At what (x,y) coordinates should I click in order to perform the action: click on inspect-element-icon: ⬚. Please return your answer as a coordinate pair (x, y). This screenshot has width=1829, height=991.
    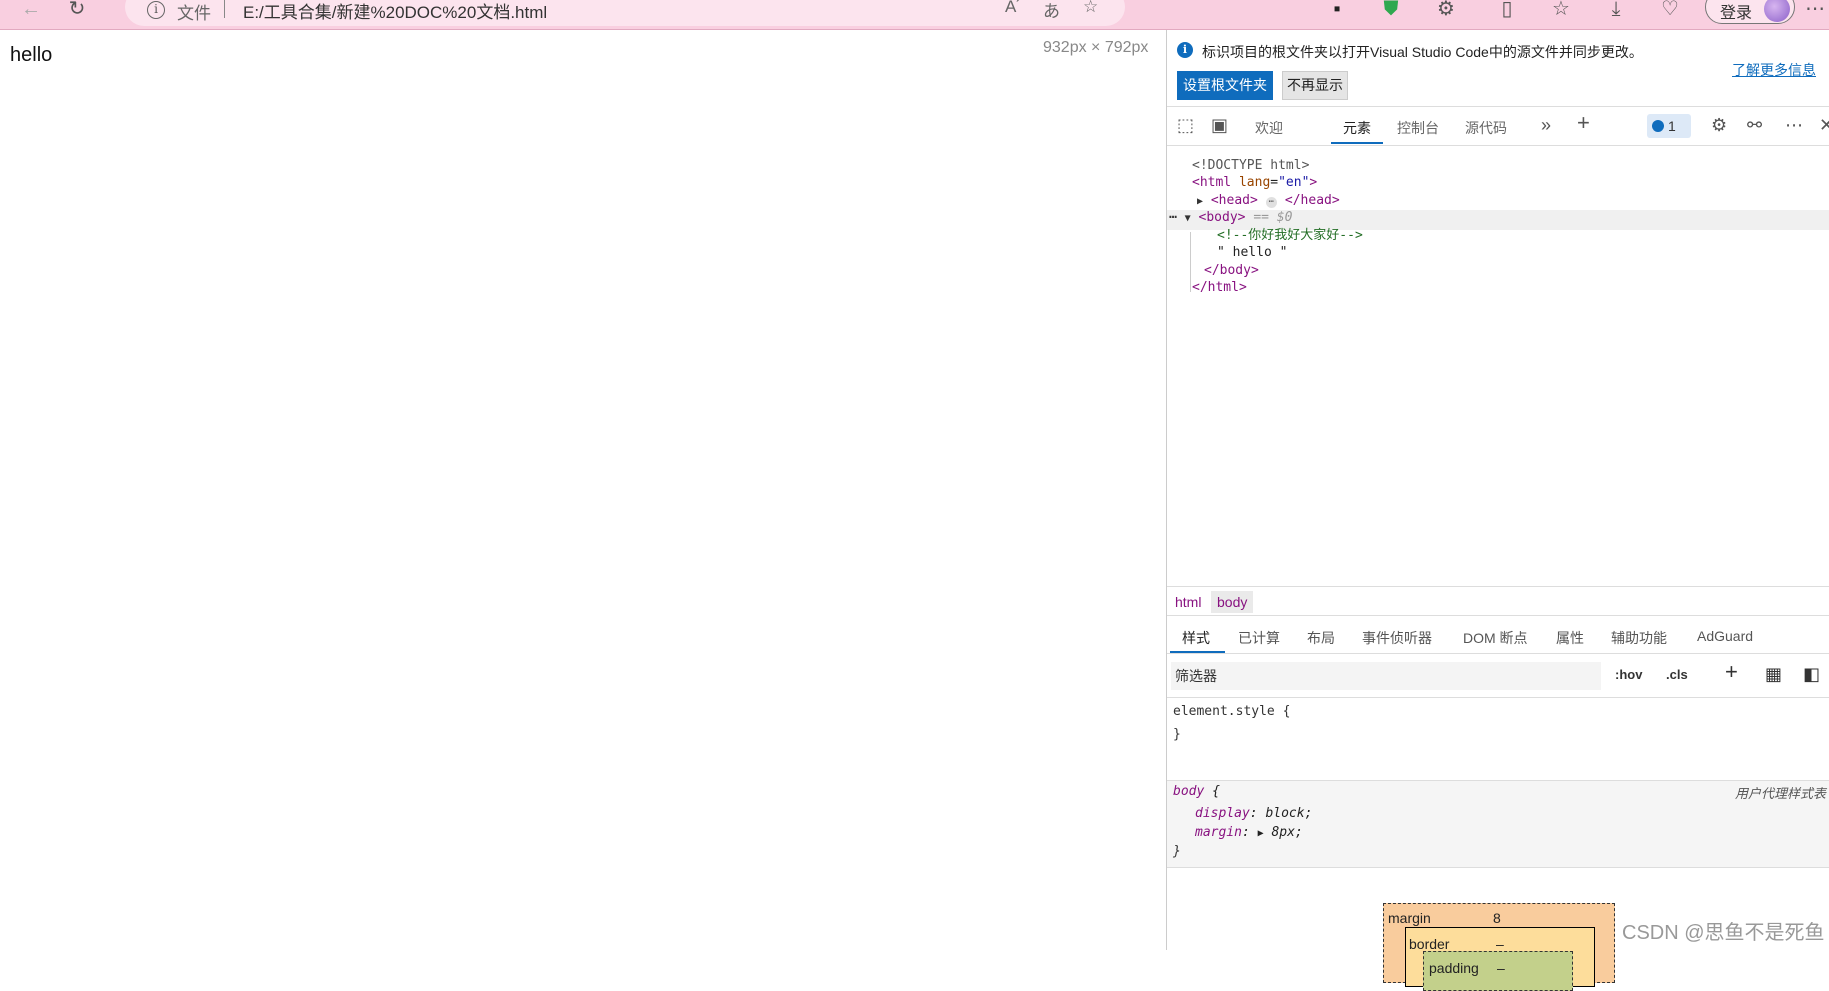
    Looking at the image, I should click on (1185, 125).